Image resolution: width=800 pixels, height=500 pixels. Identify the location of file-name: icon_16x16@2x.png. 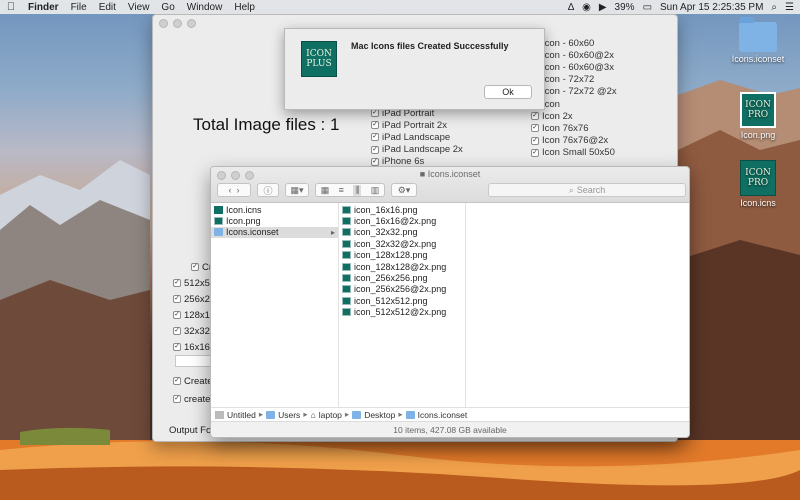
(395, 221).